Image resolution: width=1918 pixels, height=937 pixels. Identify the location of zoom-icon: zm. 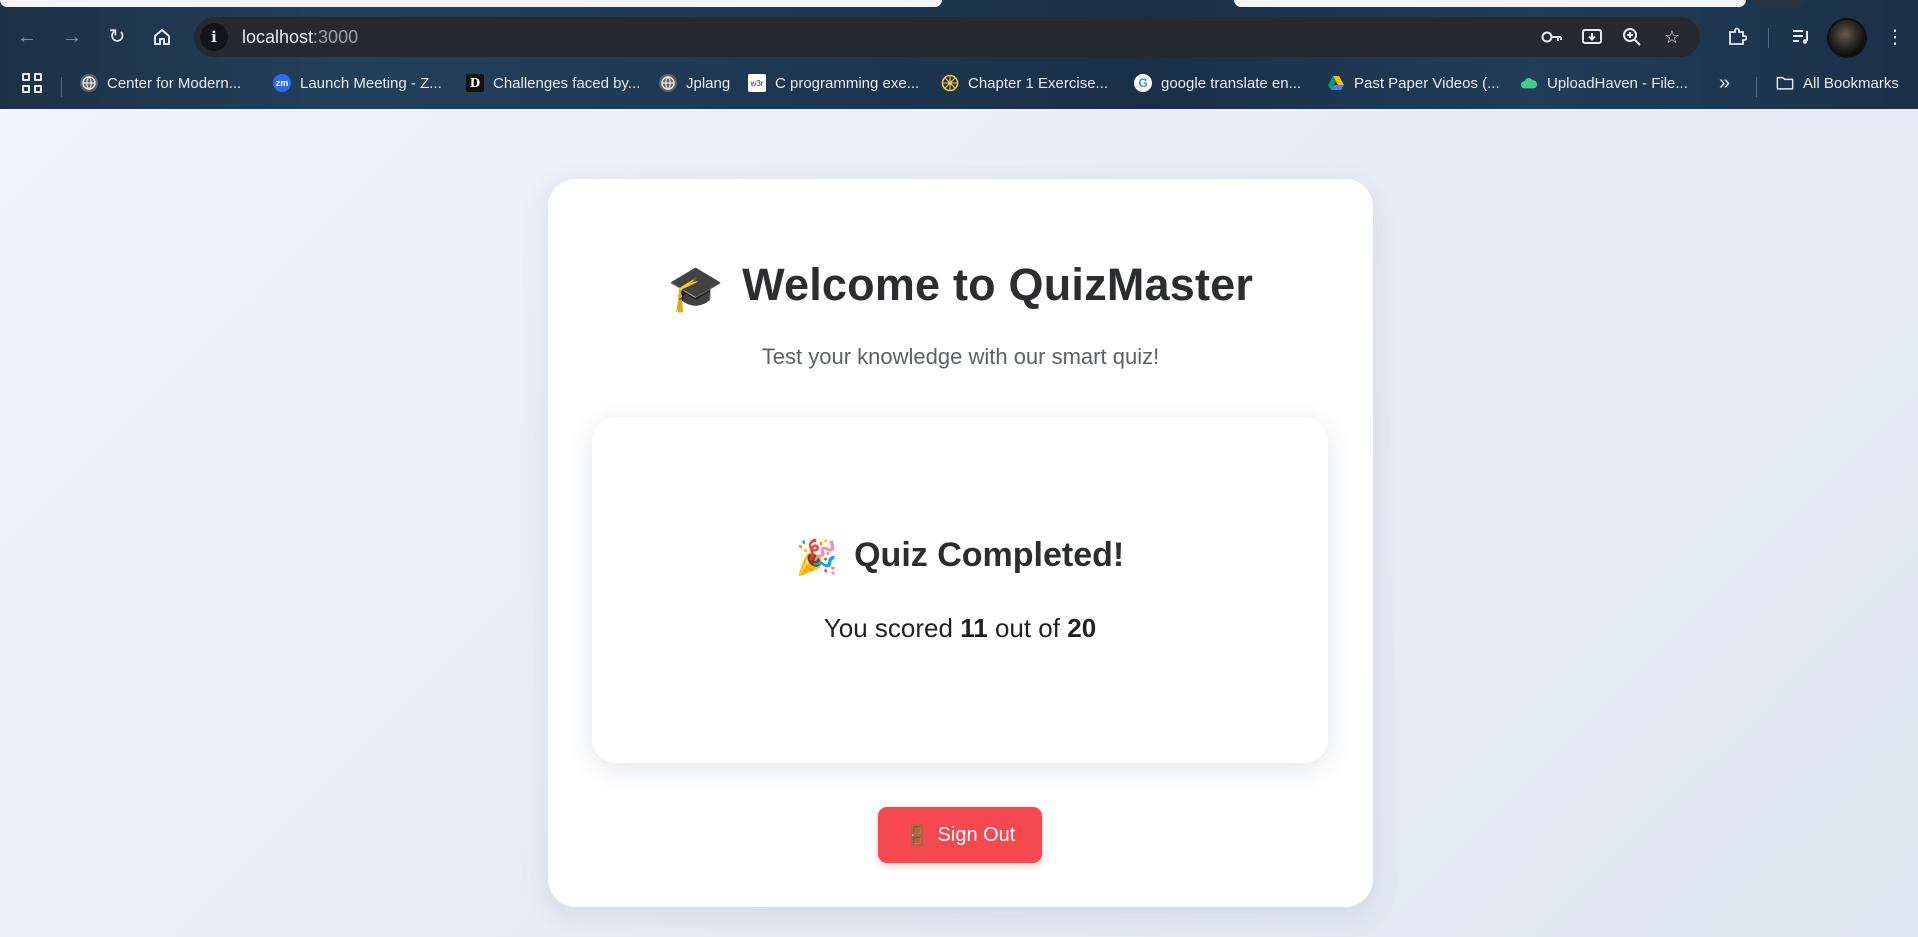
(282, 83).